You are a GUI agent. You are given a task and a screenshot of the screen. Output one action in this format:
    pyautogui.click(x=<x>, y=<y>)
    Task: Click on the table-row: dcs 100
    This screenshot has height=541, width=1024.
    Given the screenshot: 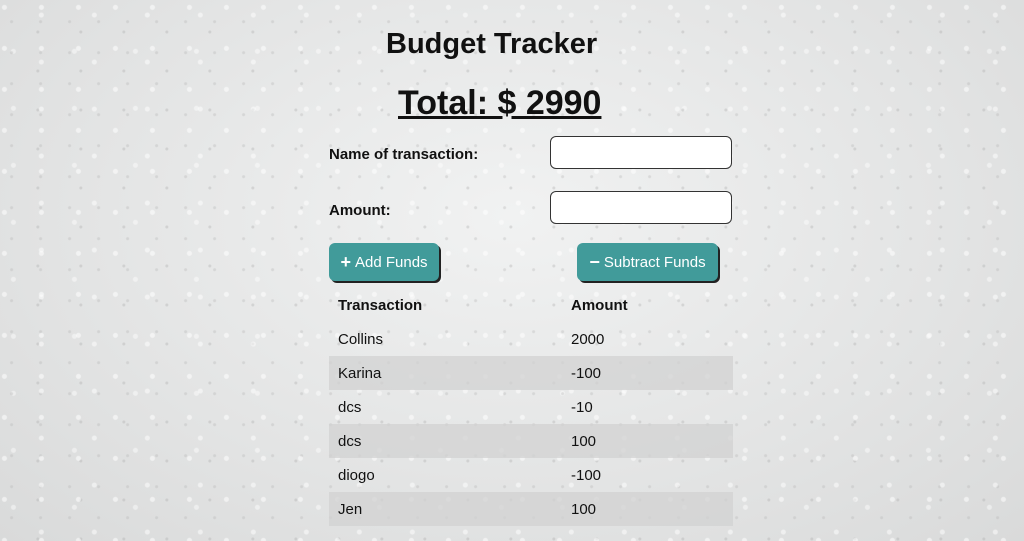 What is the action you would take?
    pyautogui.click(x=531, y=441)
    